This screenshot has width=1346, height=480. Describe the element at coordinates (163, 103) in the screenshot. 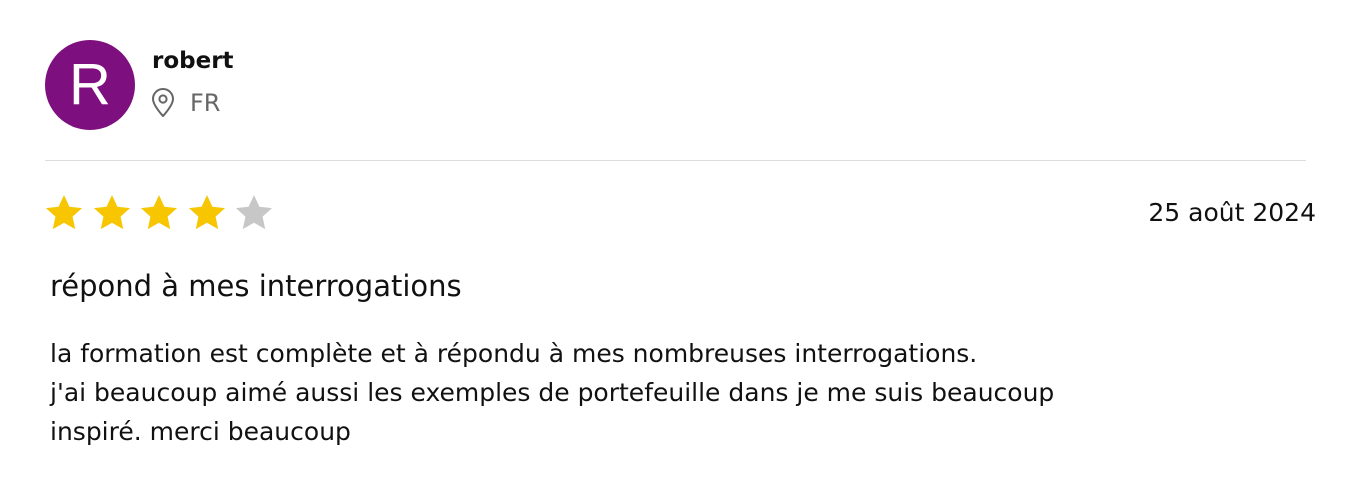

I see `location-pin-icon` at that location.